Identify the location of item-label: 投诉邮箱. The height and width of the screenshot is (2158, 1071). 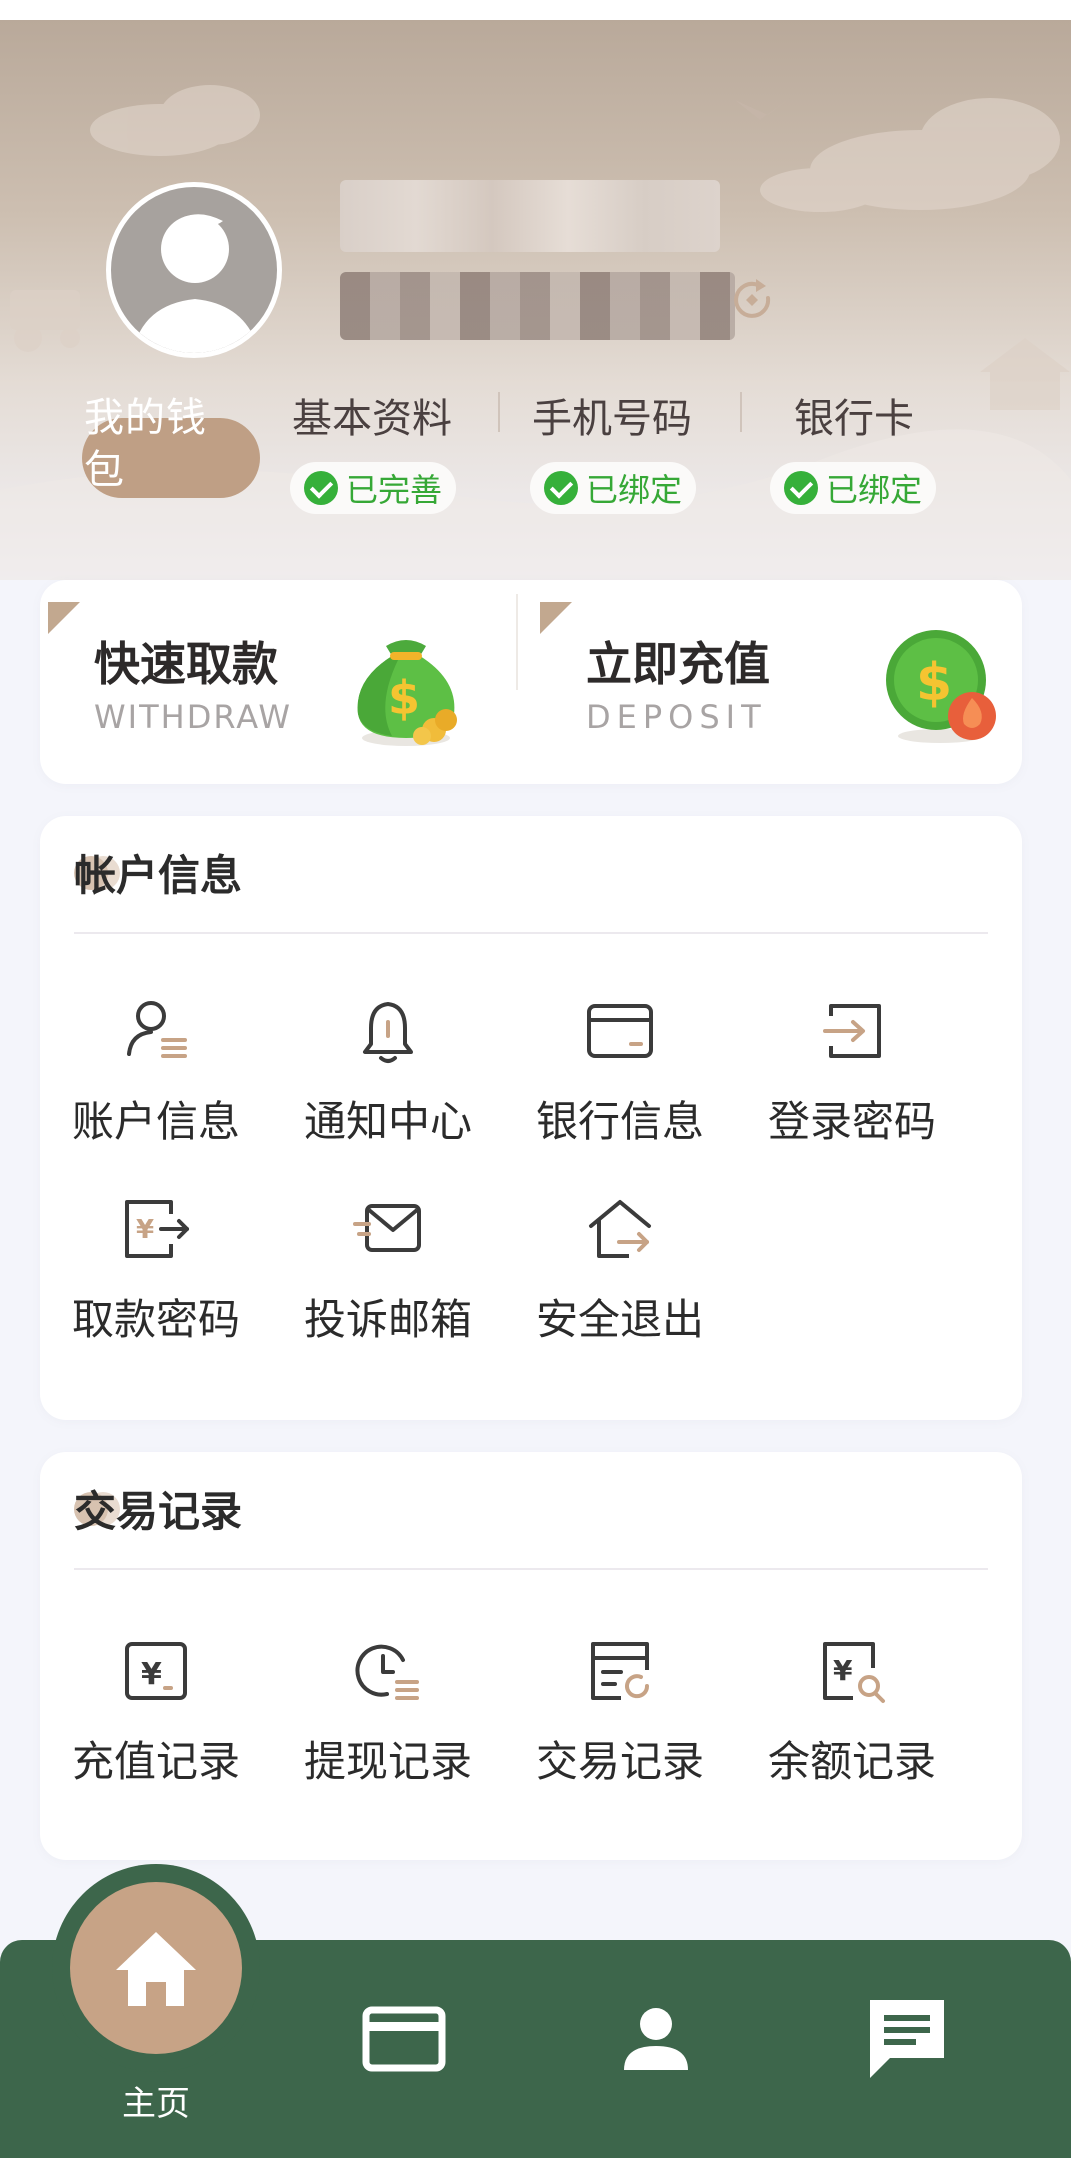
(387, 1319).